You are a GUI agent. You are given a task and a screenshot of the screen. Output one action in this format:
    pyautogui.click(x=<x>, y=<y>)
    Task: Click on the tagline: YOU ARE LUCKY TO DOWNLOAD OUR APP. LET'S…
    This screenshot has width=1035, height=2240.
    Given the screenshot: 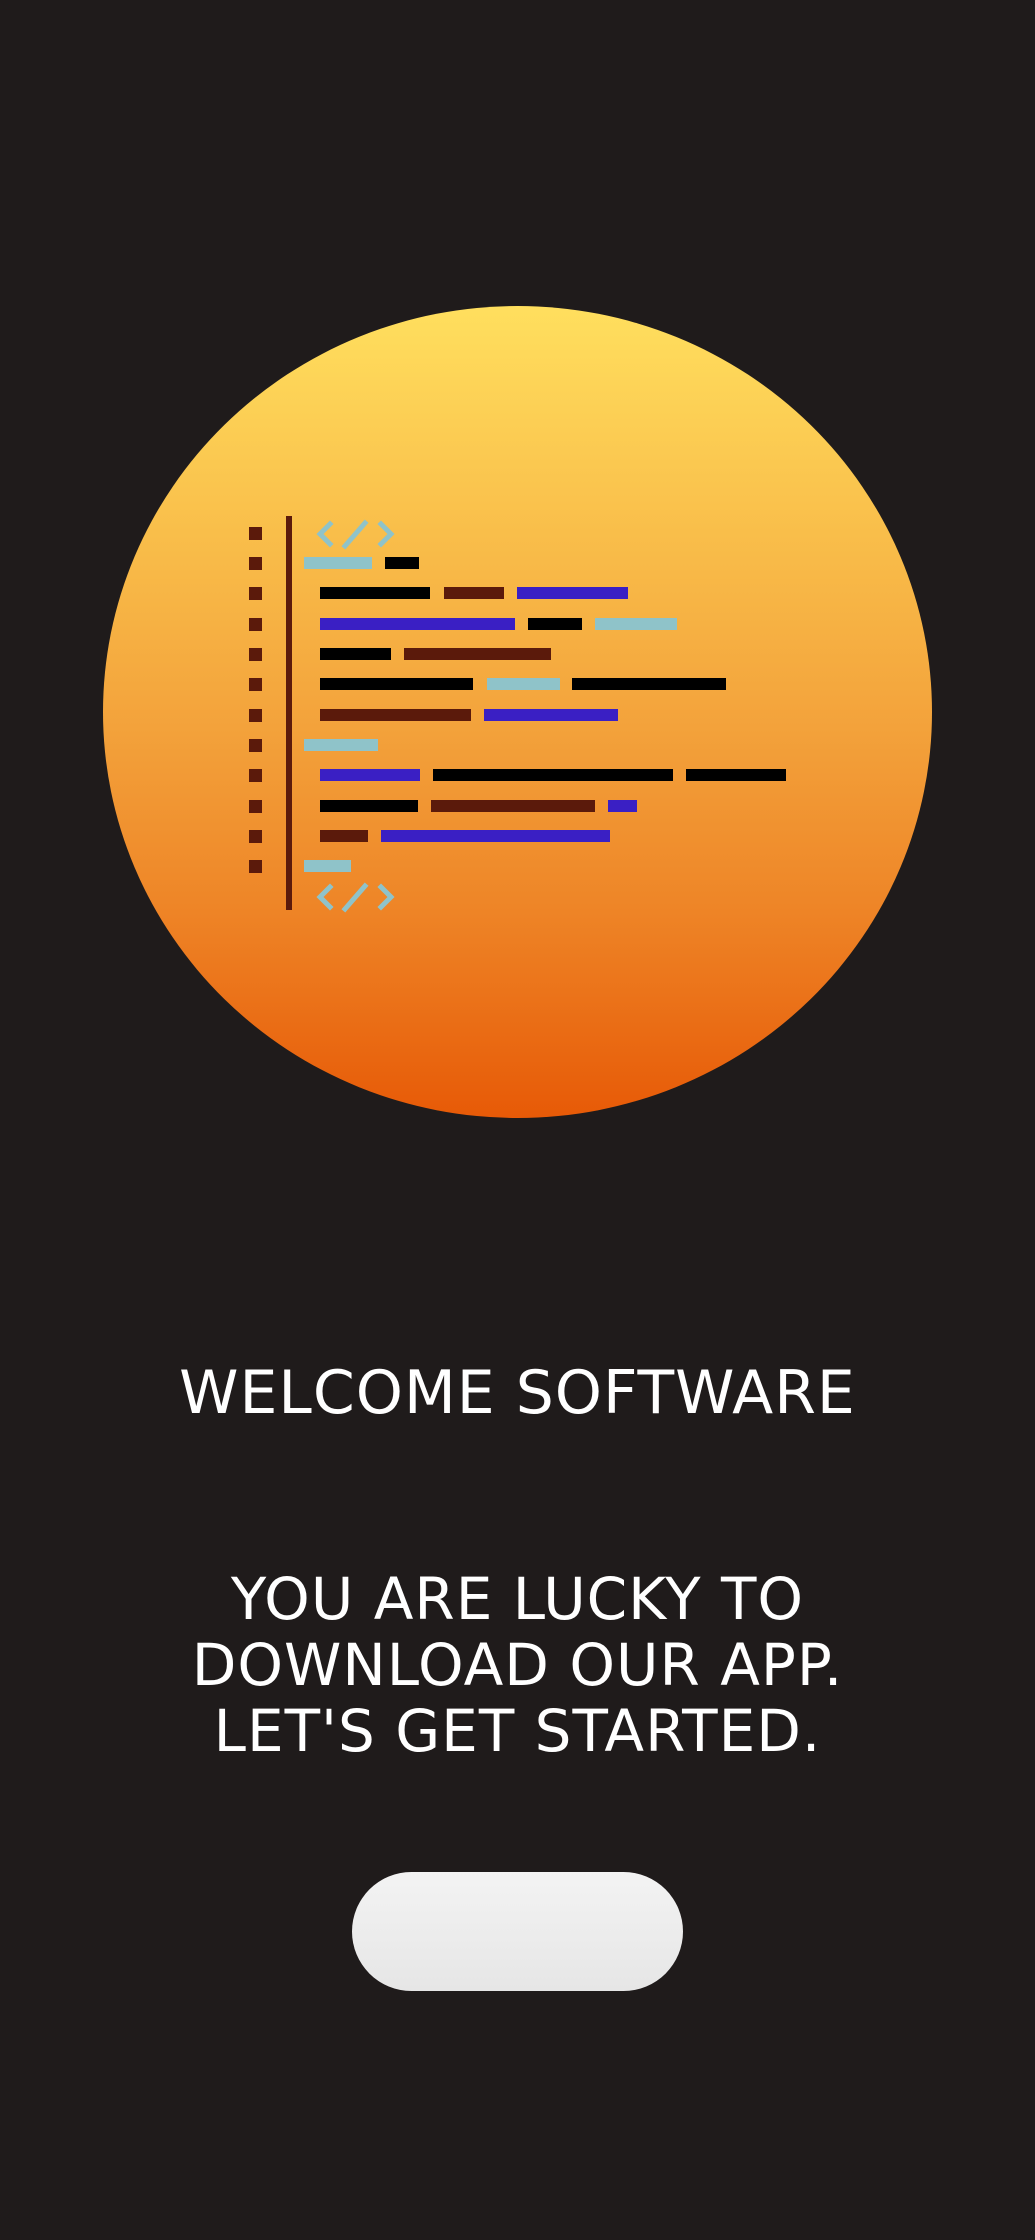 What is the action you would take?
    pyautogui.click(x=517, y=1665)
    